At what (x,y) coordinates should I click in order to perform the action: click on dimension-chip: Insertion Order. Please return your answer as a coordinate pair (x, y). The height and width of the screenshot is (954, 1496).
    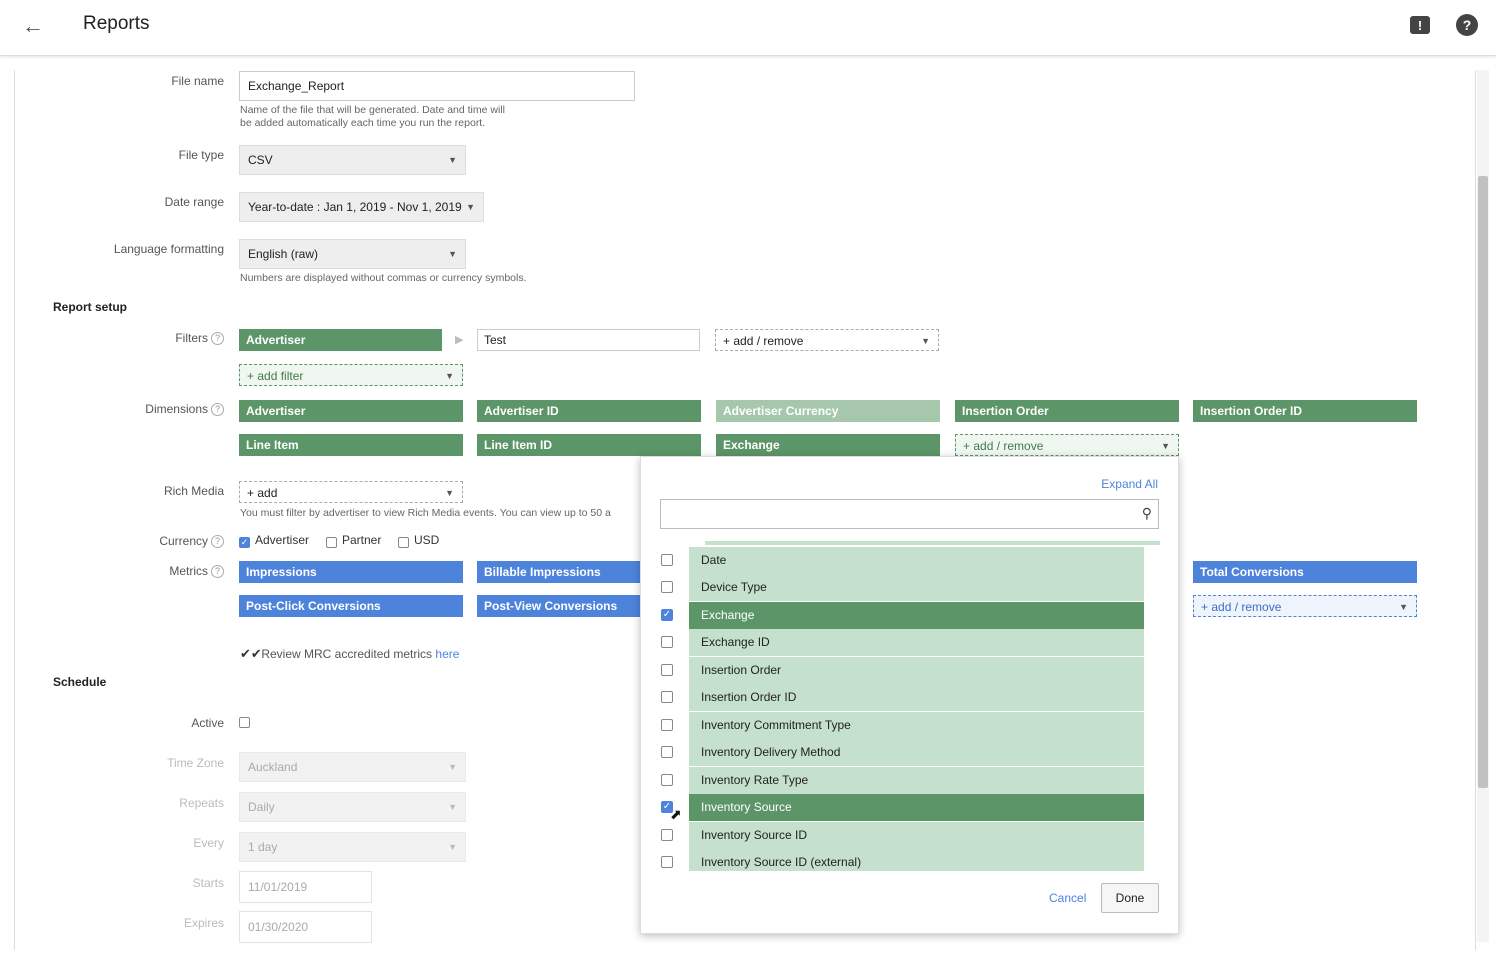
    Looking at the image, I should click on (1067, 411).